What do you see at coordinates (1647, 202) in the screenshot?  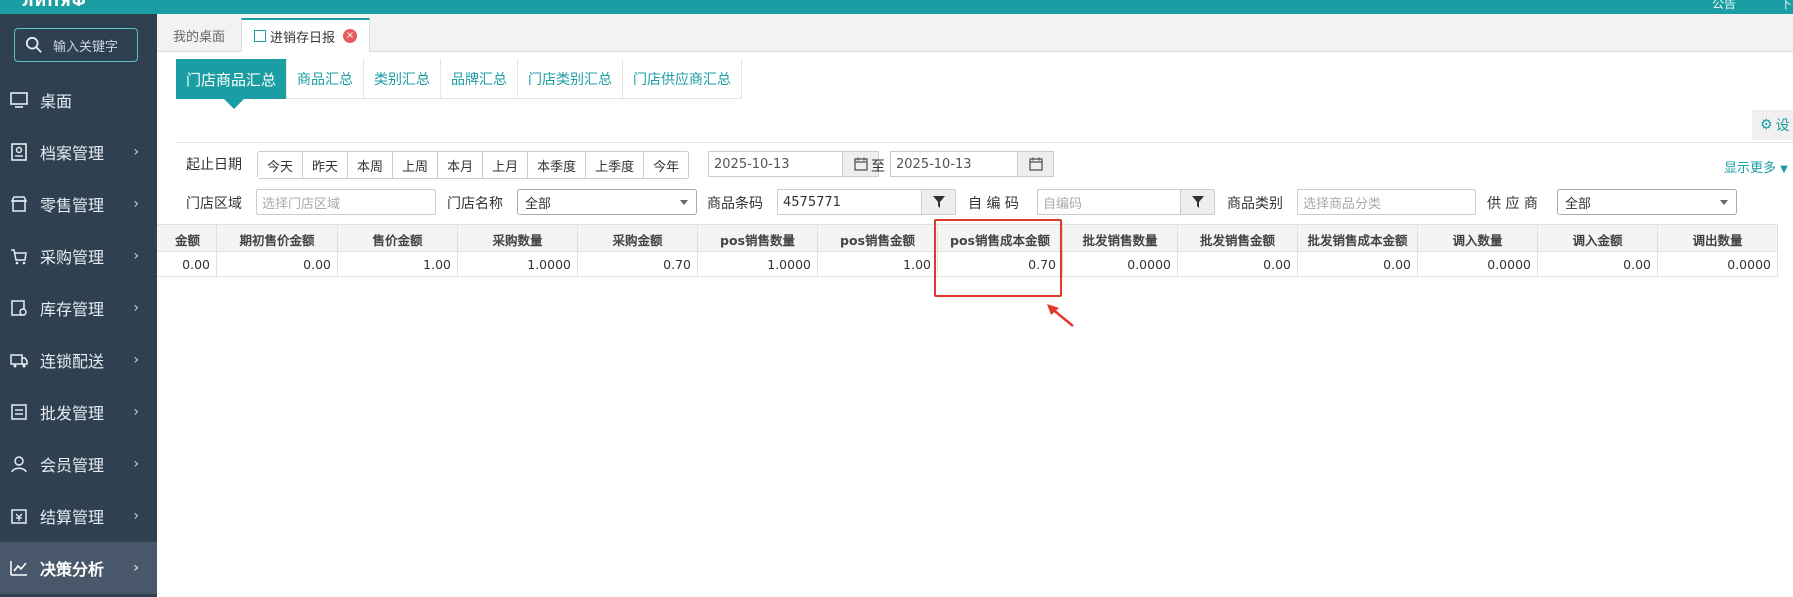 I see `supplier-select: 全部` at bounding box center [1647, 202].